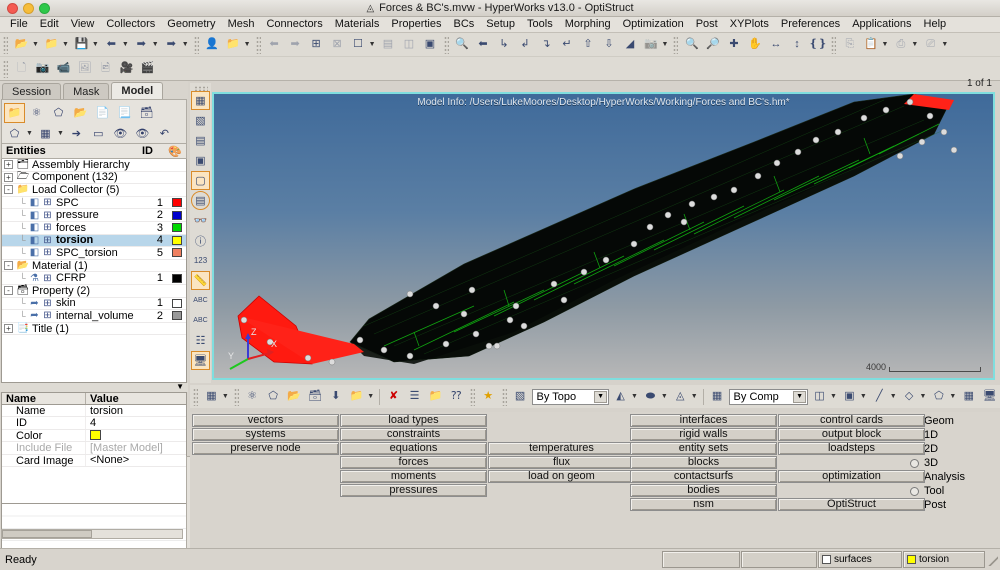  I want to click on pan-icon: ✋, so click(754, 44).